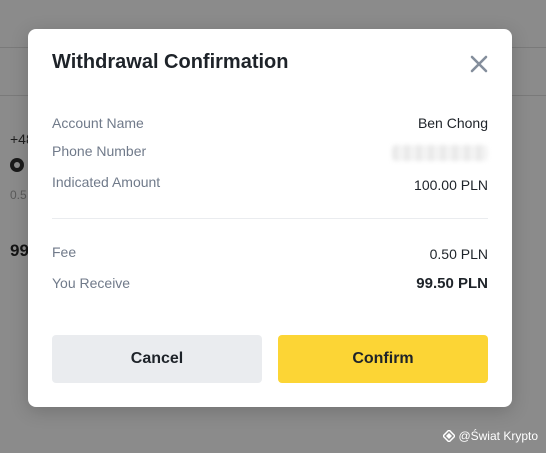 This screenshot has width=546, height=453. Describe the element at coordinates (270, 254) in the screenshot. I see `summary-row-fee: Fee 0.50 PLN` at that location.